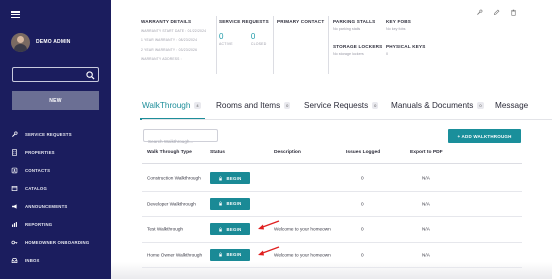  I want to click on sidebar-item-label: ANNOUNCEMENTS, so click(46, 206).